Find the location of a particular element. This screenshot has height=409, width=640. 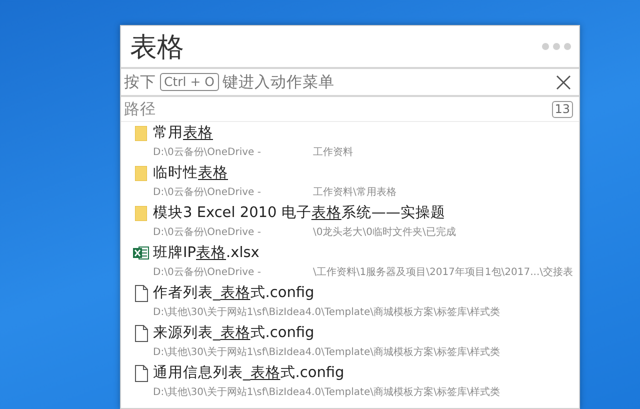

window-title: 表格 is located at coordinates (157, 47).